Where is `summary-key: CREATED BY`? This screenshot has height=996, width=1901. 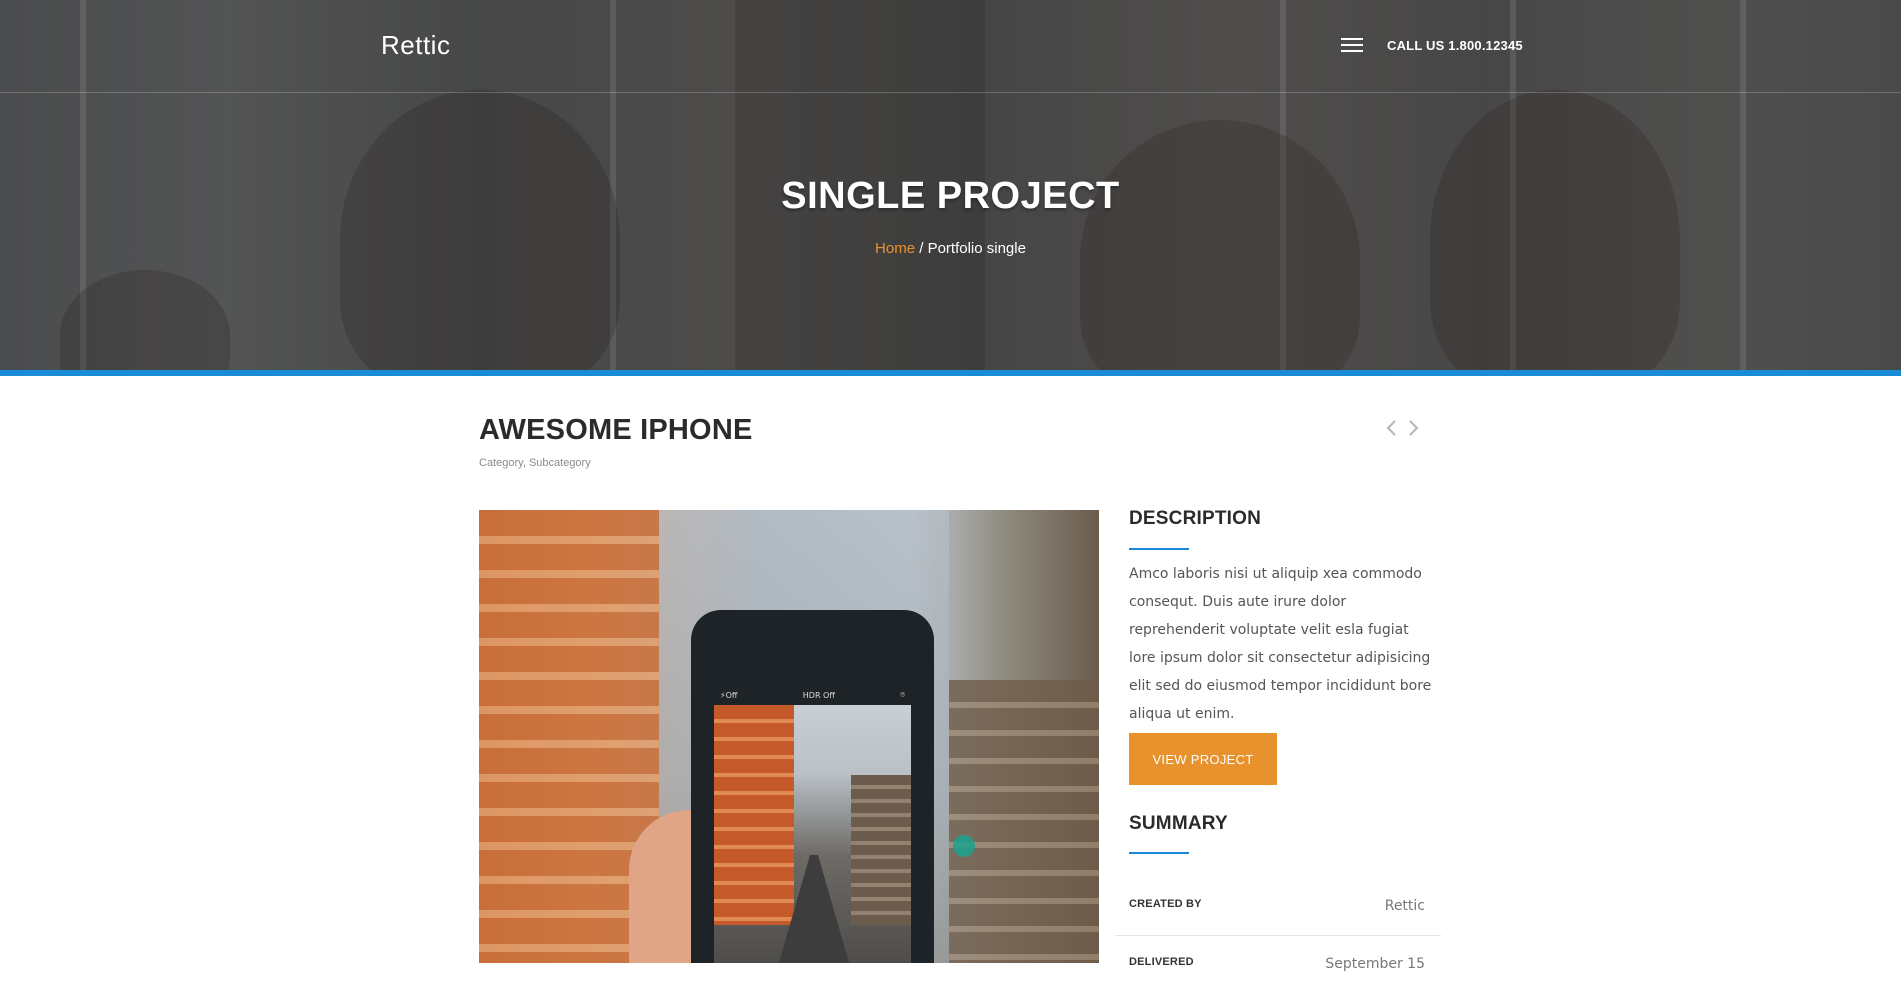 summary-key: CREATED BY is located at coordinates (1165, 904).